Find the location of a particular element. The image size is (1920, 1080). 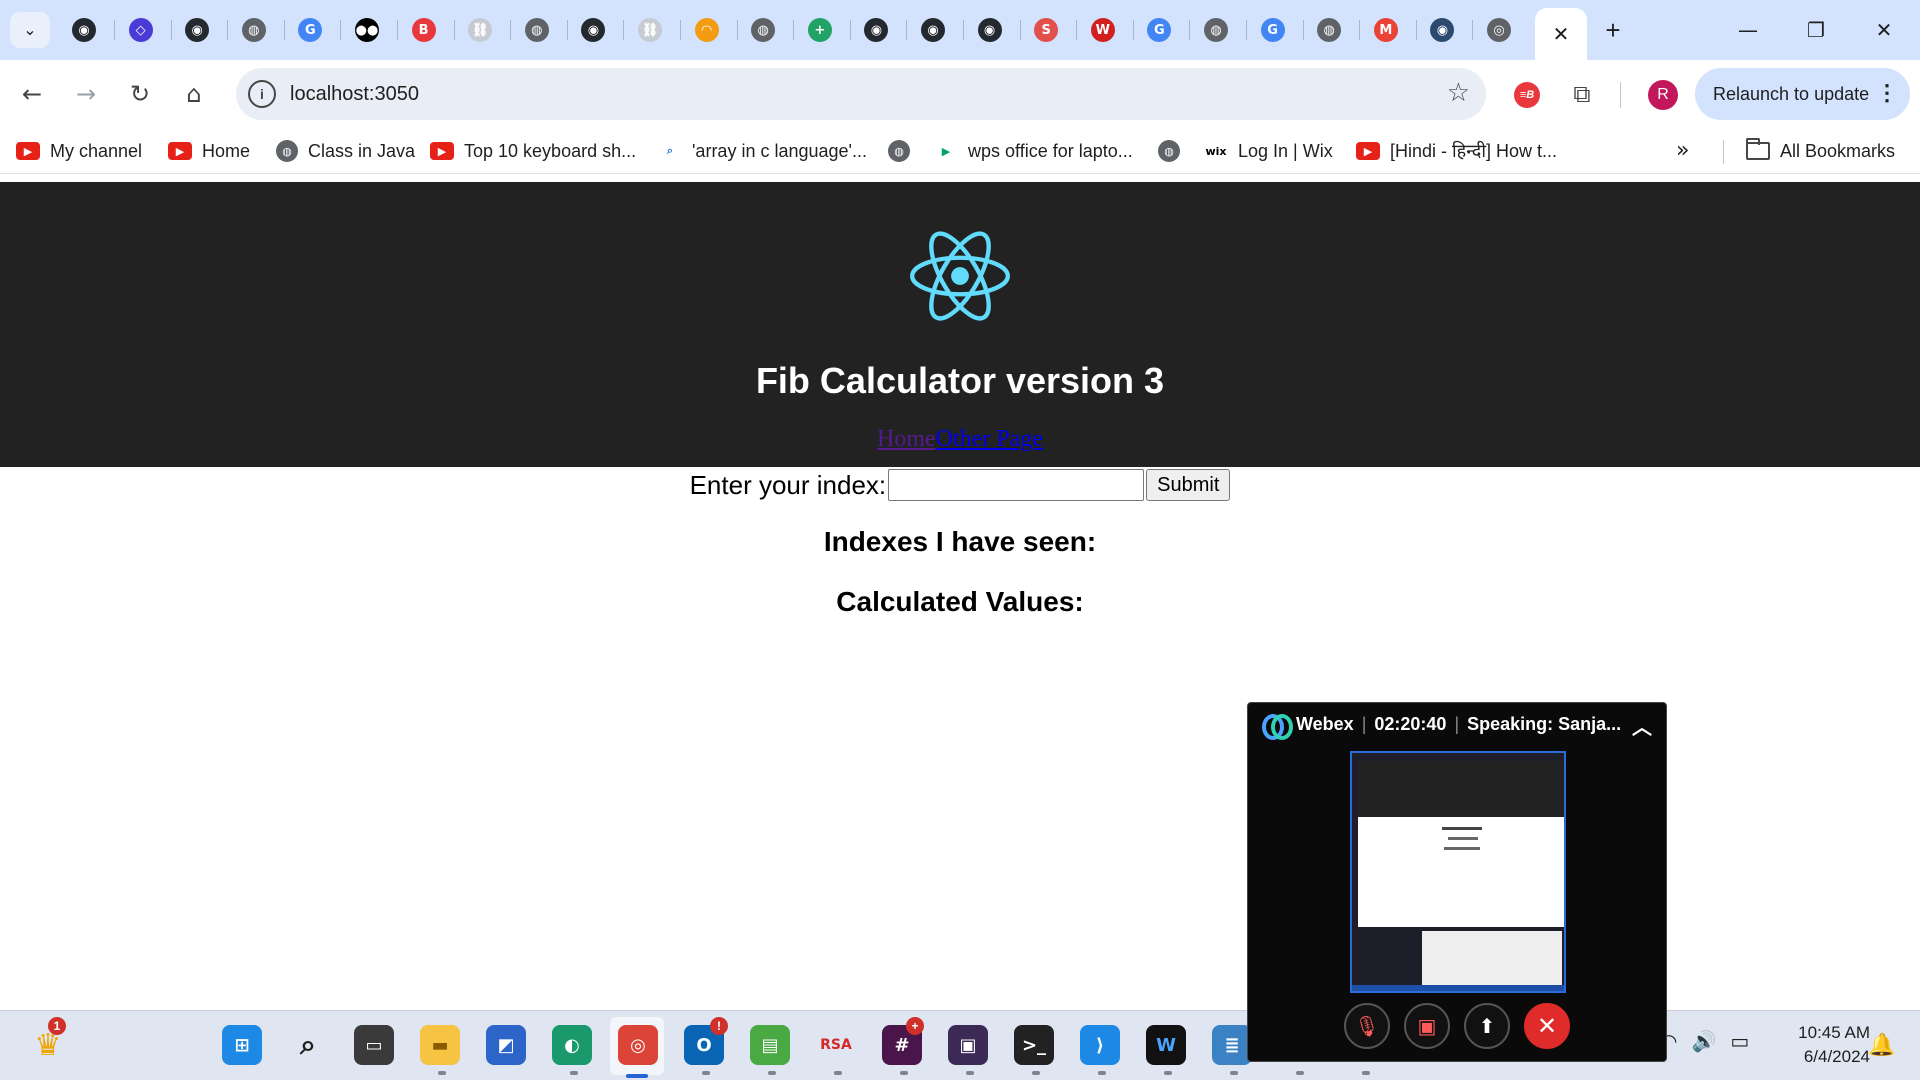

chrome-icon: ◎ is located at coordinates (638, 1045).